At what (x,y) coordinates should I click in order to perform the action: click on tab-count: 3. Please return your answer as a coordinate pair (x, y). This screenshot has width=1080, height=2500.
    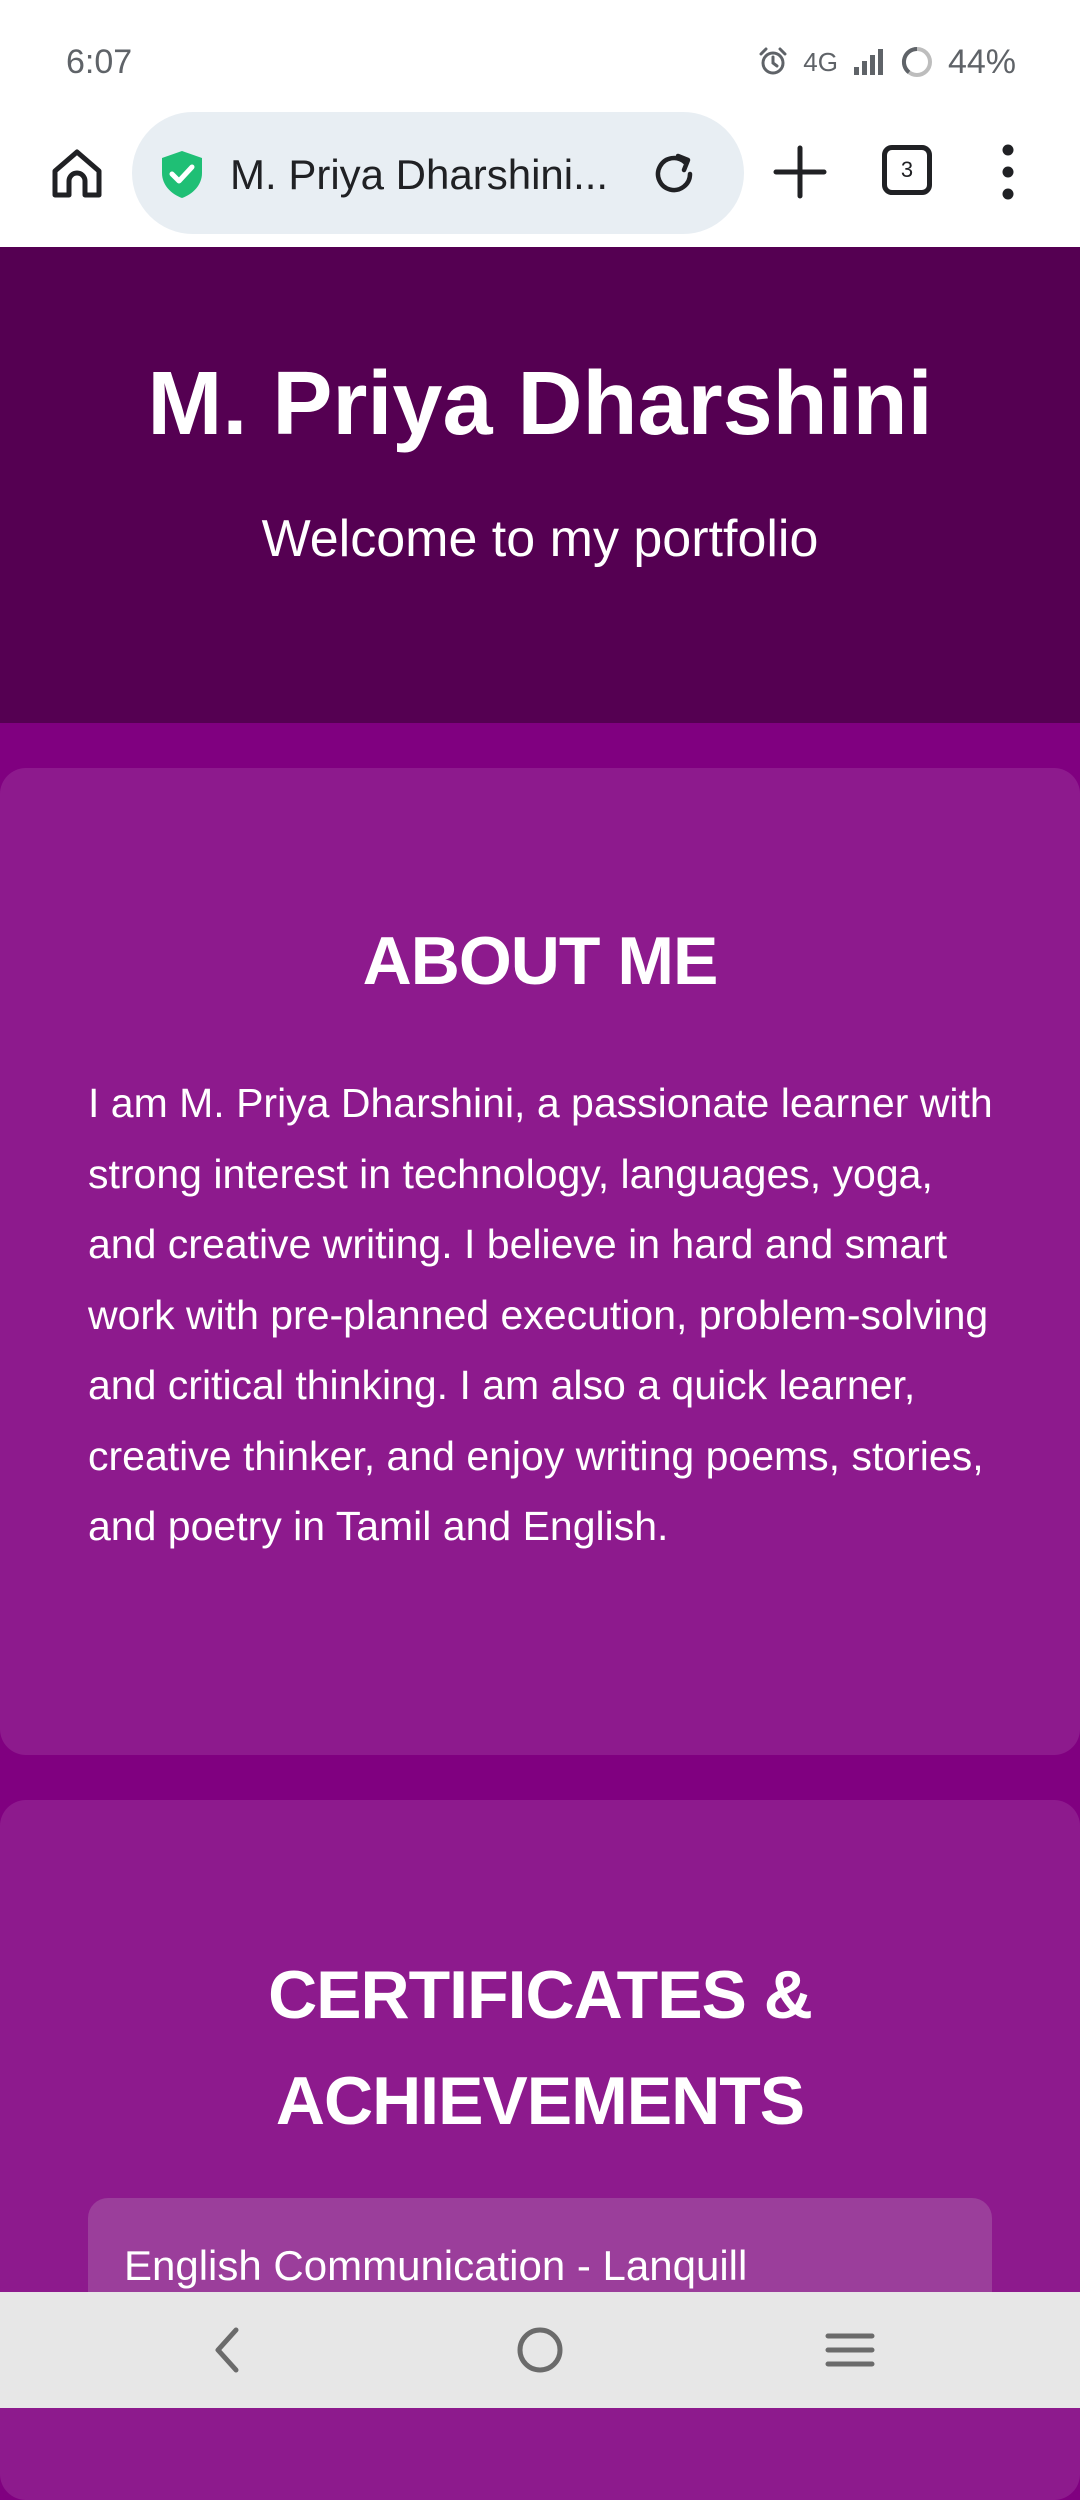
    Looking at the image, I should click on (907, 169).